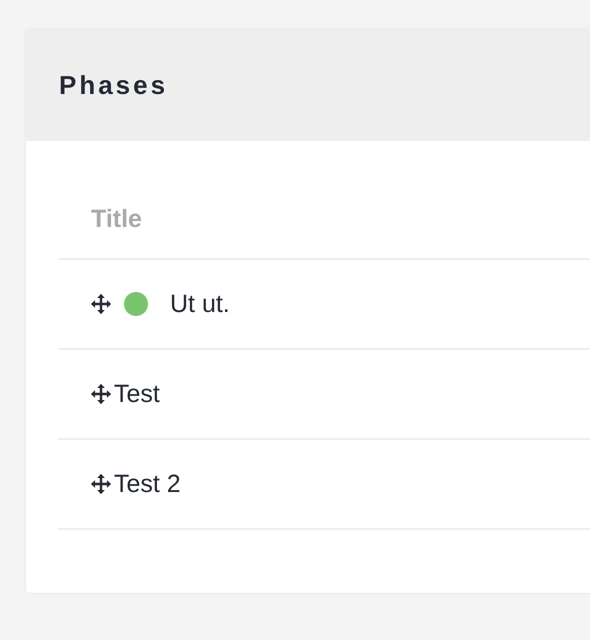  What do you see at coordinates (200, 304) in the screenshot?
I see `phase-title: Ut ut.` at bounding box center [200, 304].